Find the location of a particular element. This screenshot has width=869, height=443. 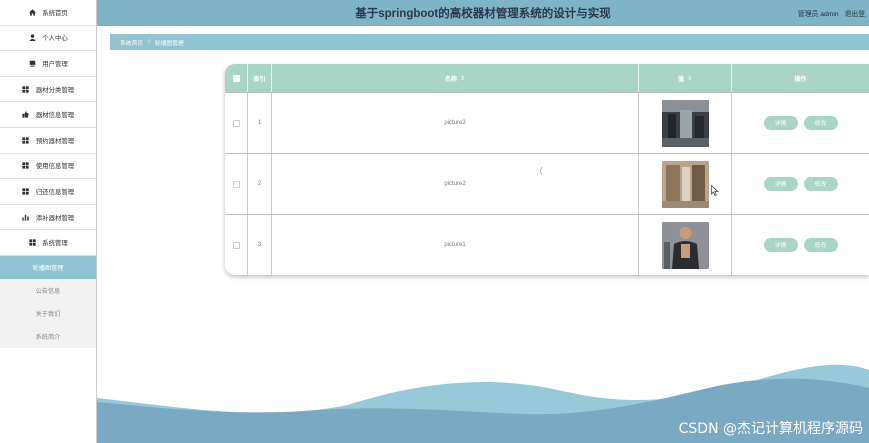

sidebar-item-category: 器材分类管理 is located at coordinates (48, 90).